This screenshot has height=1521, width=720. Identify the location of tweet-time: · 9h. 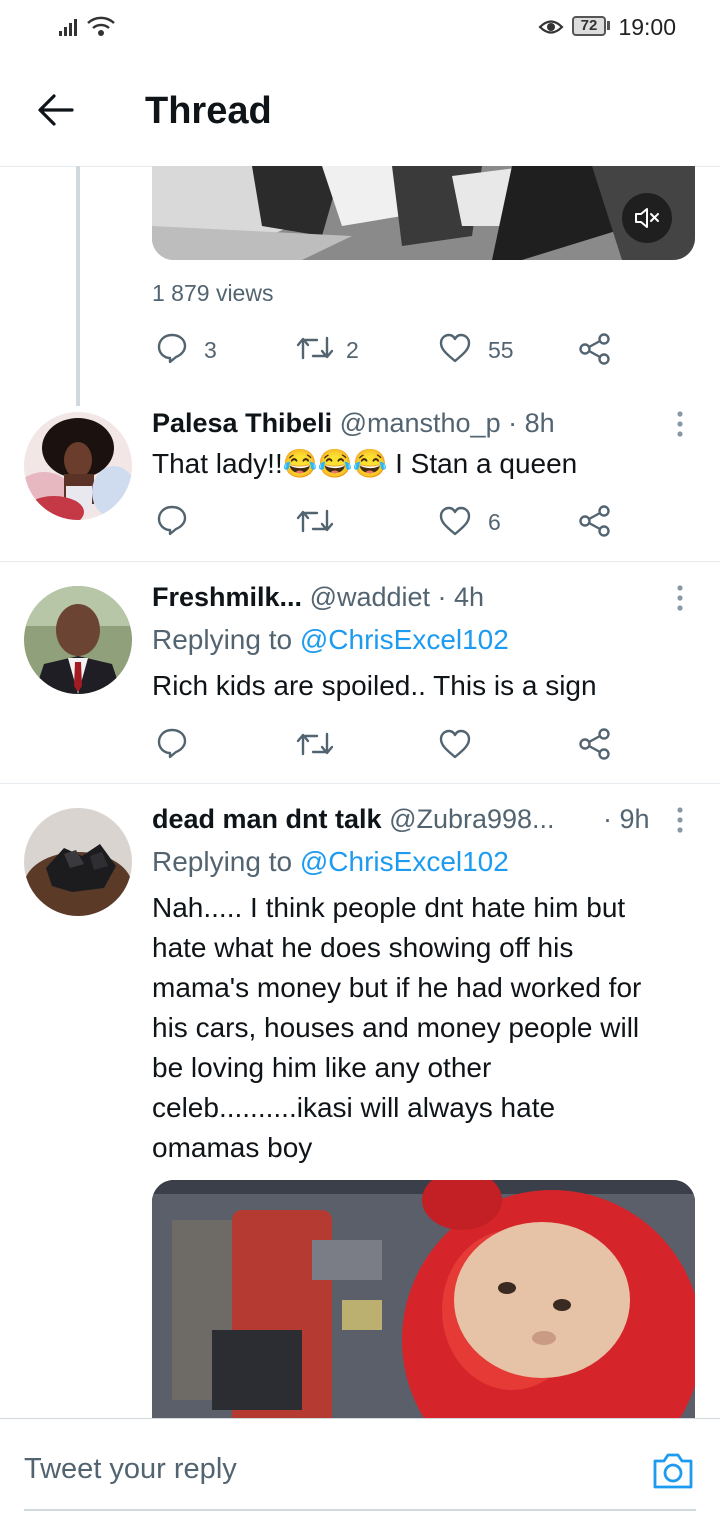
(626, 819).